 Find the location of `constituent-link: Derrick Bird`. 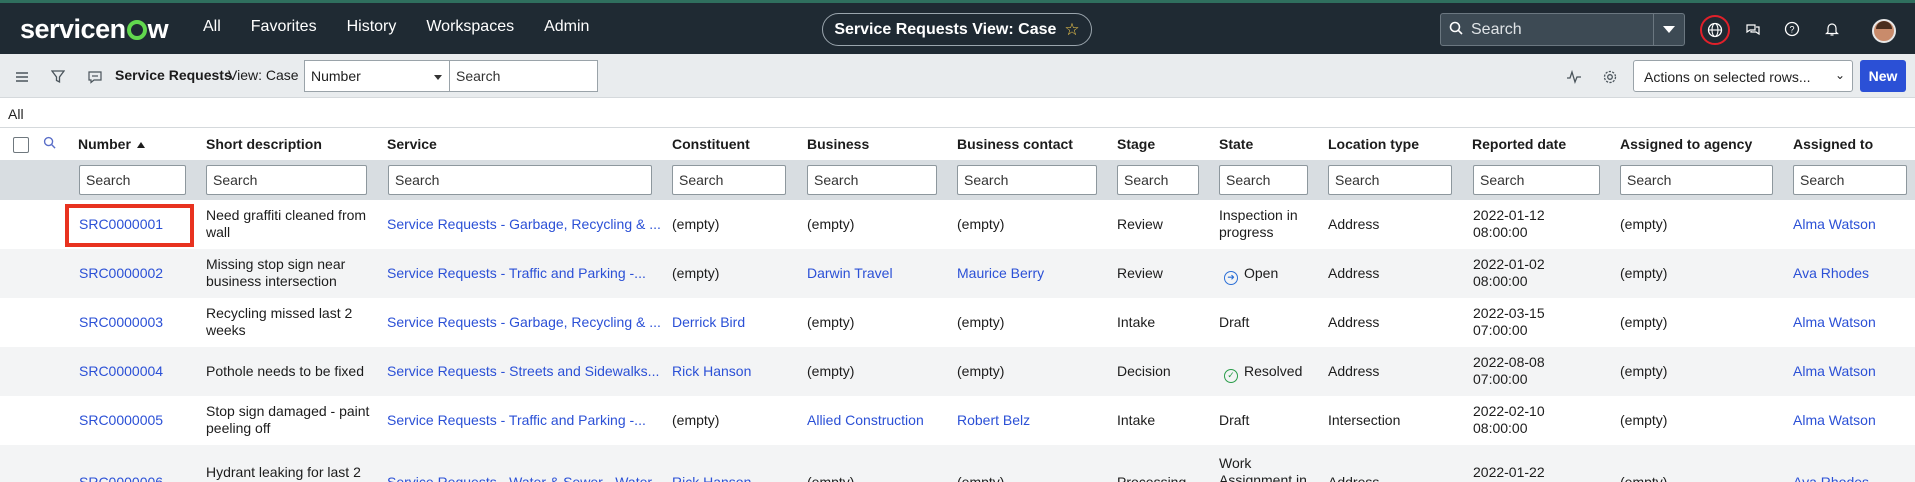

constituent-link: Derrick Bird is located at coordinates (708, 322).